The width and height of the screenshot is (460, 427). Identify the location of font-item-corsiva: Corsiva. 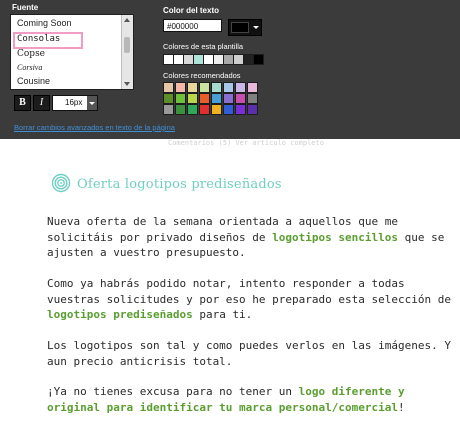
(29, 67).